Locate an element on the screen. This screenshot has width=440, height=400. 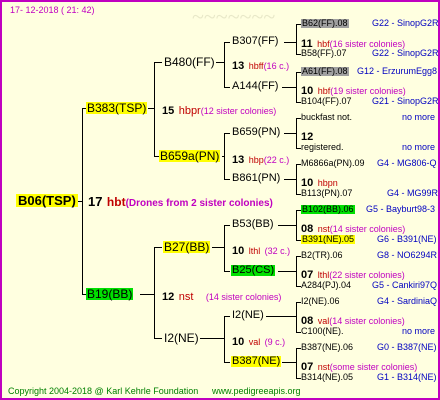
gen2-node: B480(FF) is located at coordinates (189, 62).